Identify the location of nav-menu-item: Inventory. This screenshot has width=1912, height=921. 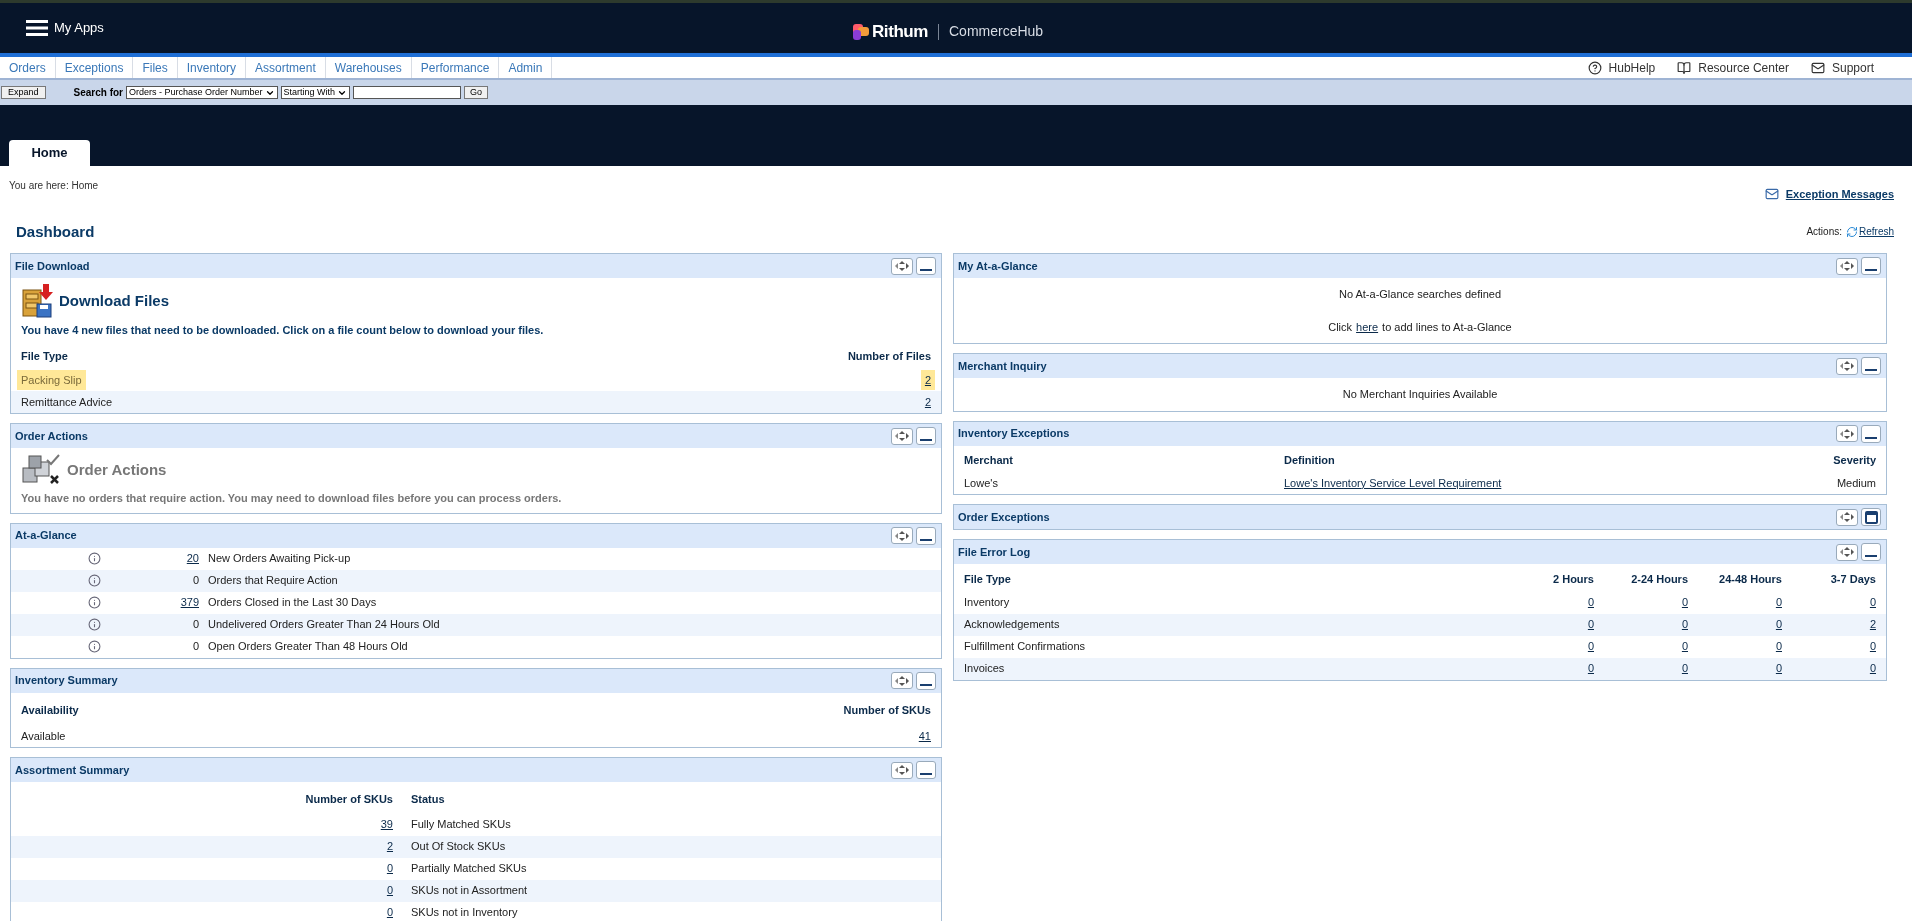
(212, 67).